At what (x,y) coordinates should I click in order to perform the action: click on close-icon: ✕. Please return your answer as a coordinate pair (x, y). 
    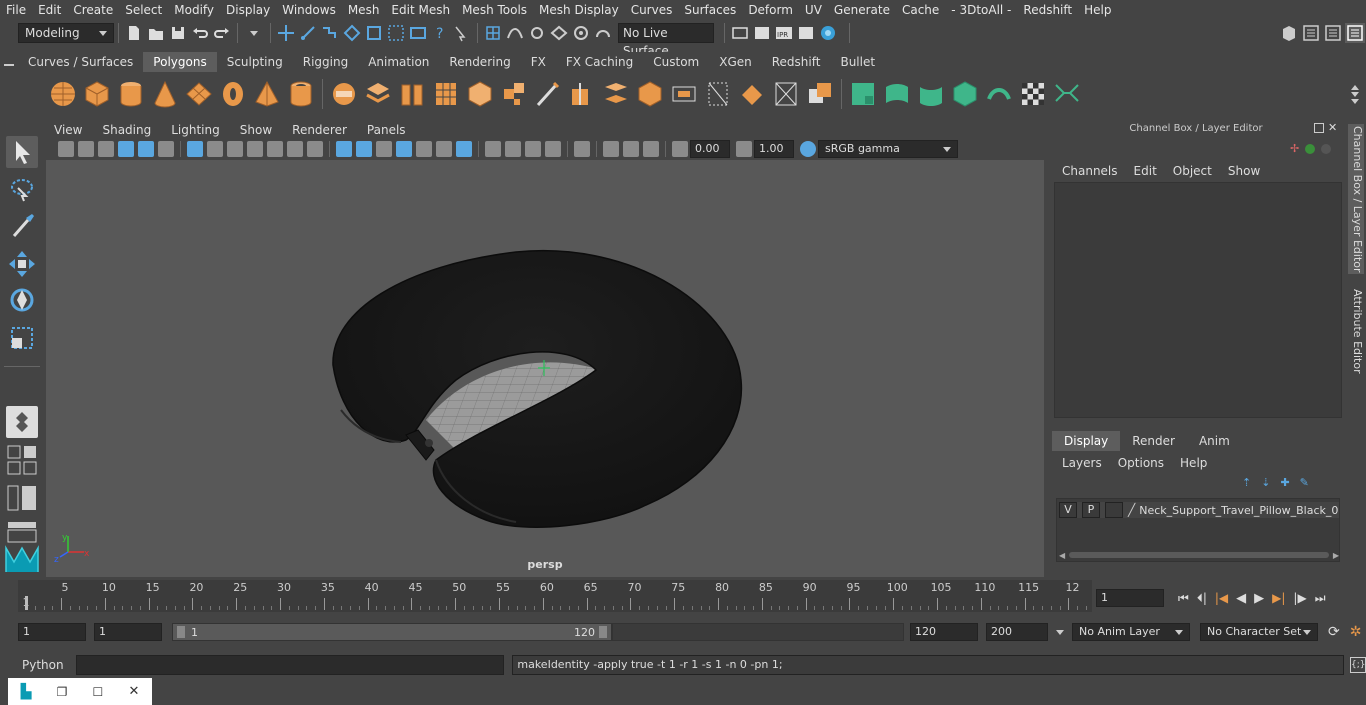
    Looking at the image, I should click on (133, 691).